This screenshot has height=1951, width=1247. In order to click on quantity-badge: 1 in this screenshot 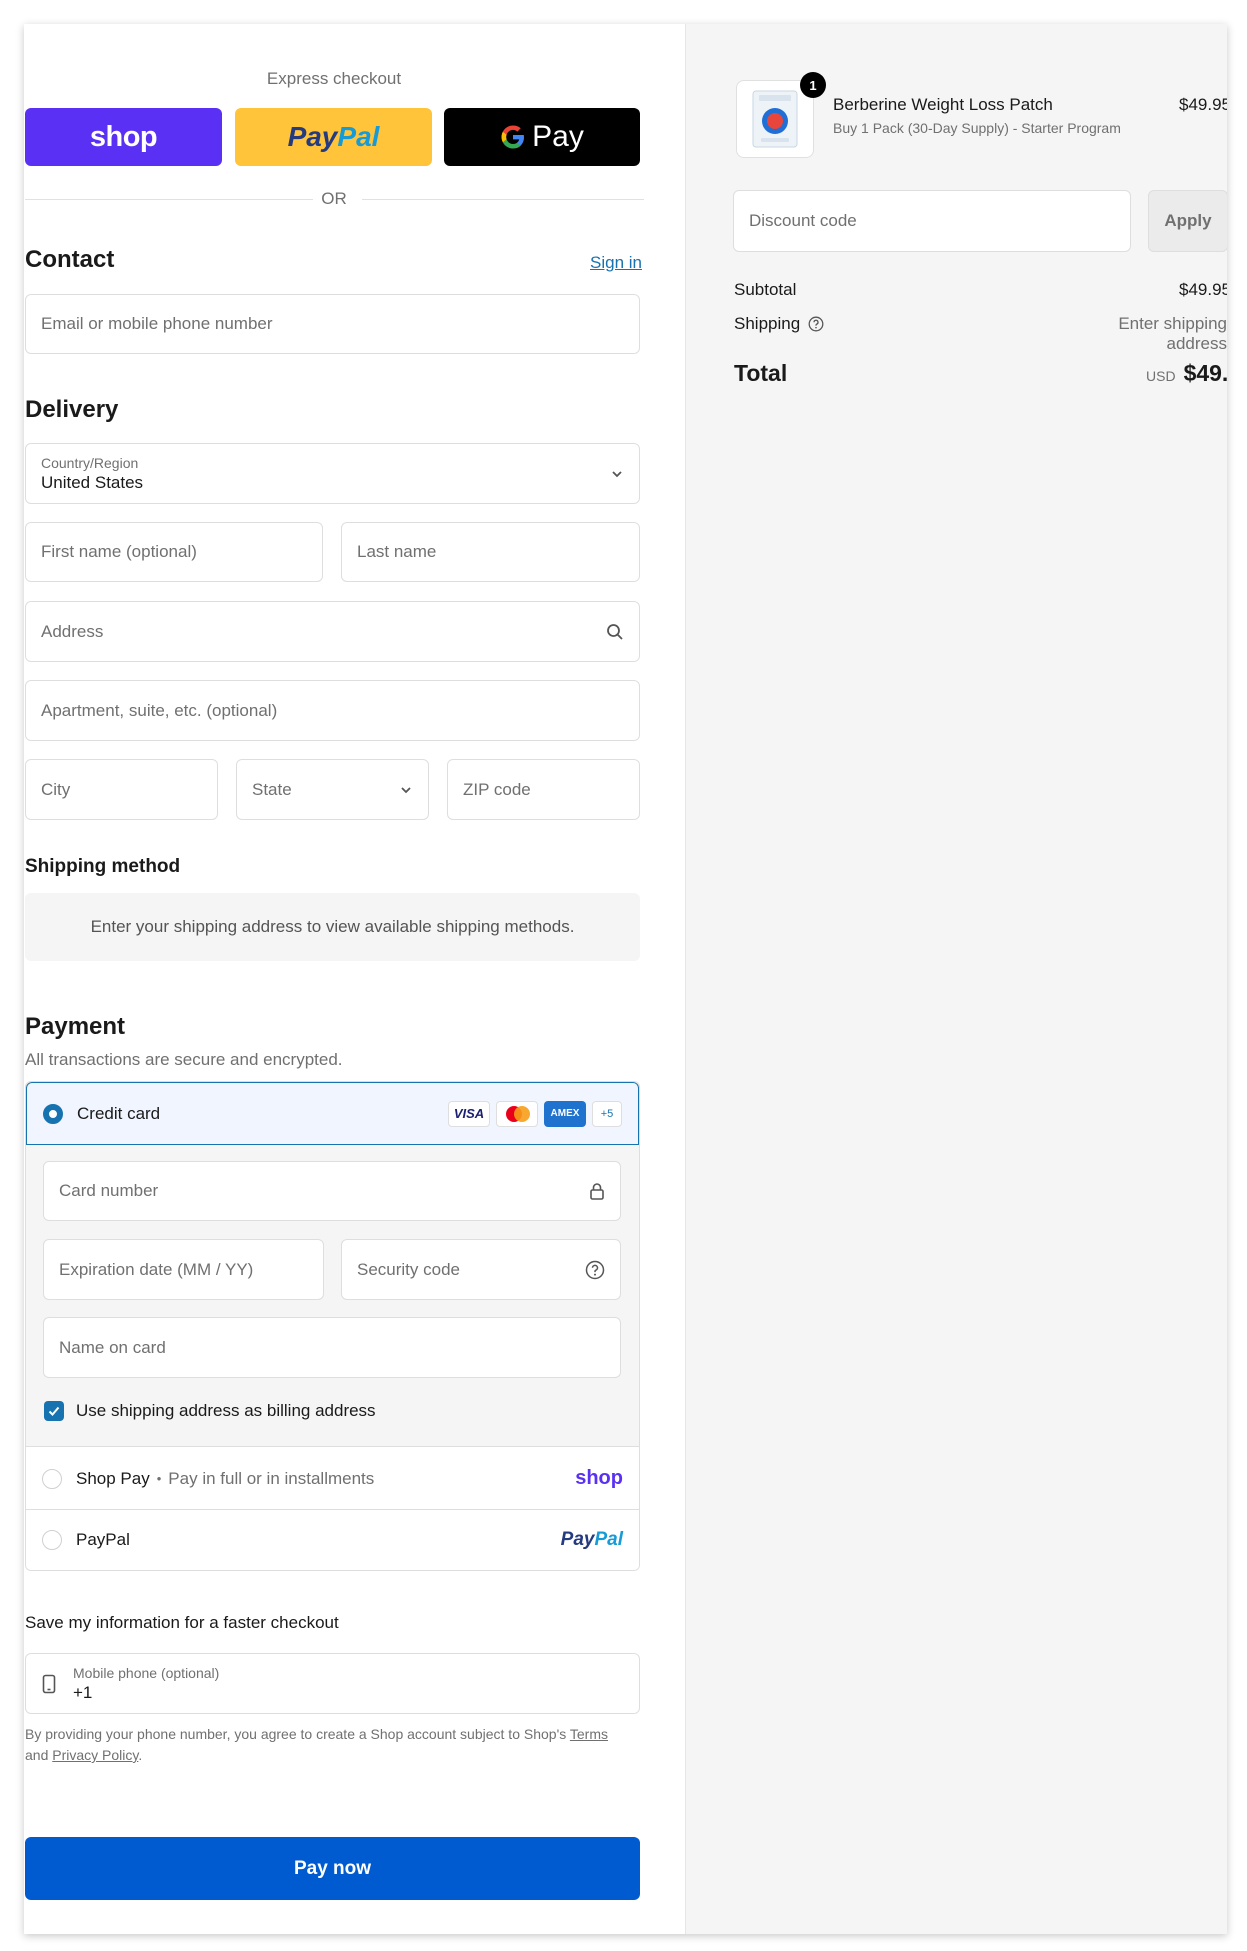, I will do `click(813, 85)`.